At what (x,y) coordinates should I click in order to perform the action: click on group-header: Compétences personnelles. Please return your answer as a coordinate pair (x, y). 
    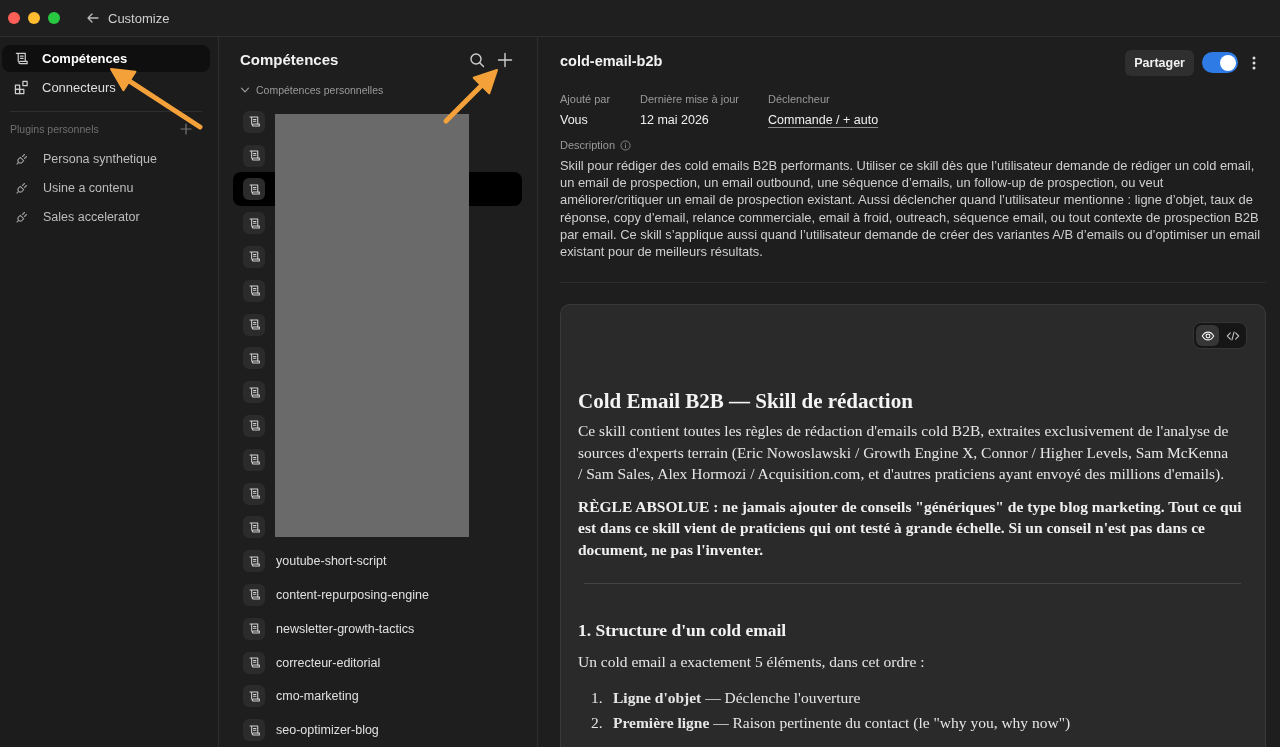
    Looking at the image, I should click on (388, 90).